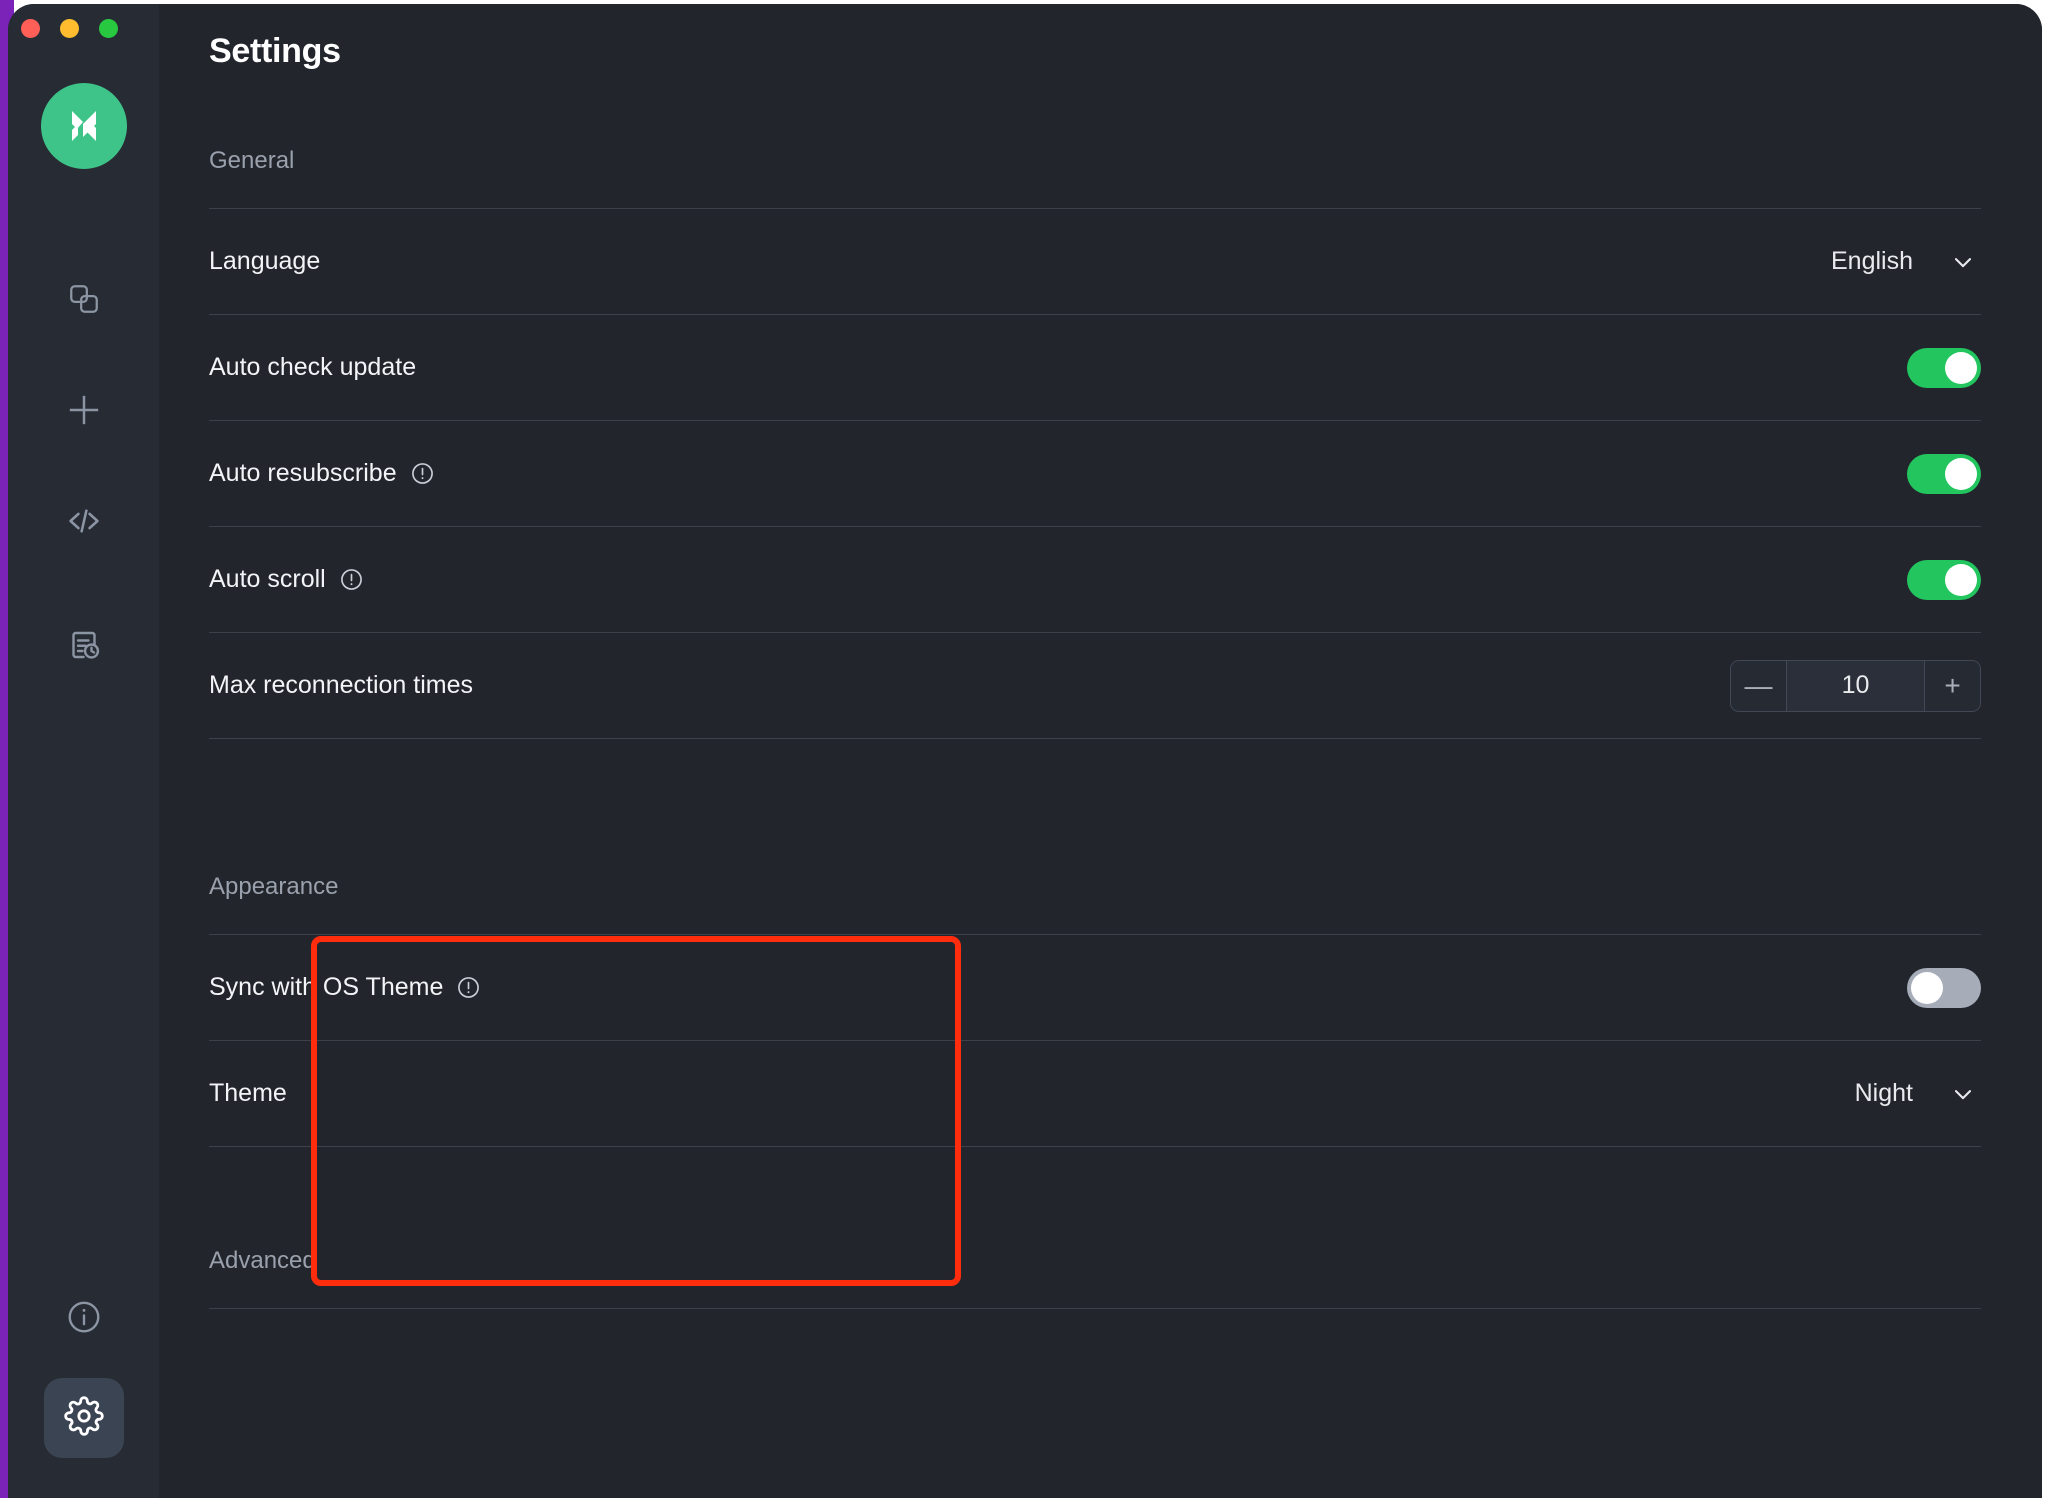  Describe the element at coordinates (326, 987) in the screenshot. I see `row-label-text: Sync with OS Theme` at that location.